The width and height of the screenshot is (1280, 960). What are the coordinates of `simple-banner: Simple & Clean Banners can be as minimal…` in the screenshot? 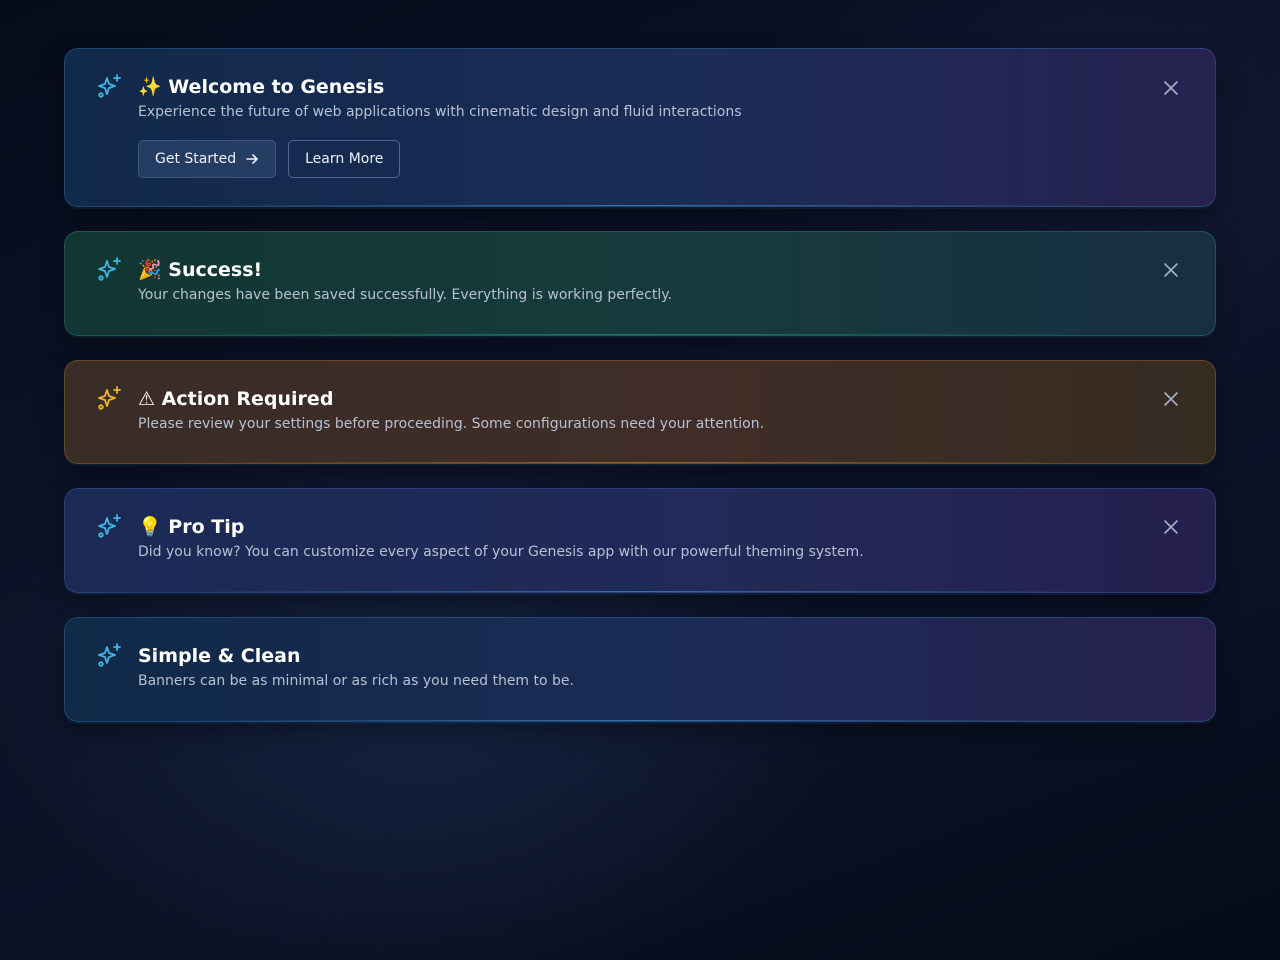 It's located at (640, 669).